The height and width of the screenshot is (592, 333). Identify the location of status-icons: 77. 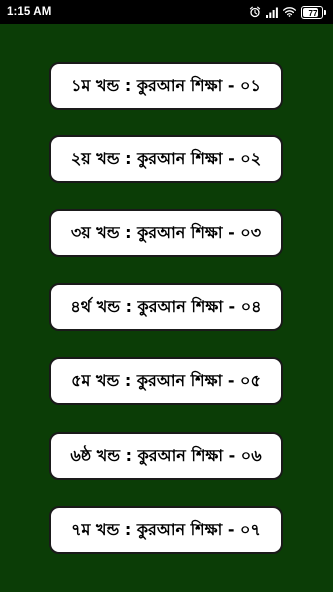
(288, 12).